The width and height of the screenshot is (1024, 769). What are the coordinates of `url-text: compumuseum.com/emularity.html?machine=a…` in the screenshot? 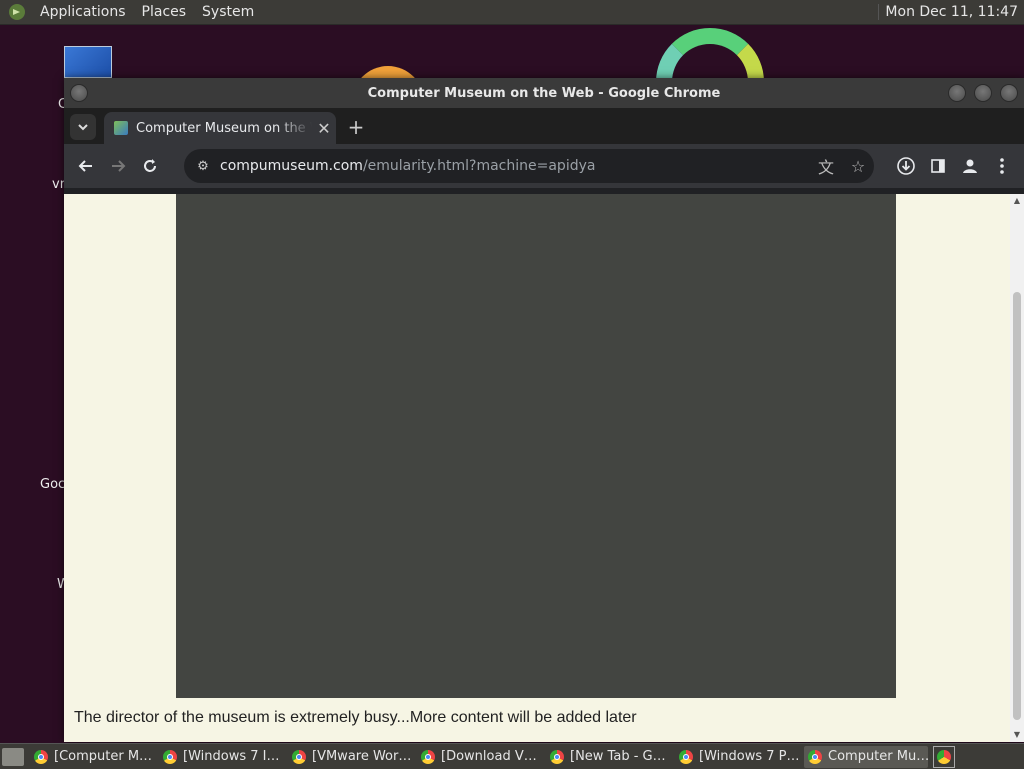 It's located at (407, 166).